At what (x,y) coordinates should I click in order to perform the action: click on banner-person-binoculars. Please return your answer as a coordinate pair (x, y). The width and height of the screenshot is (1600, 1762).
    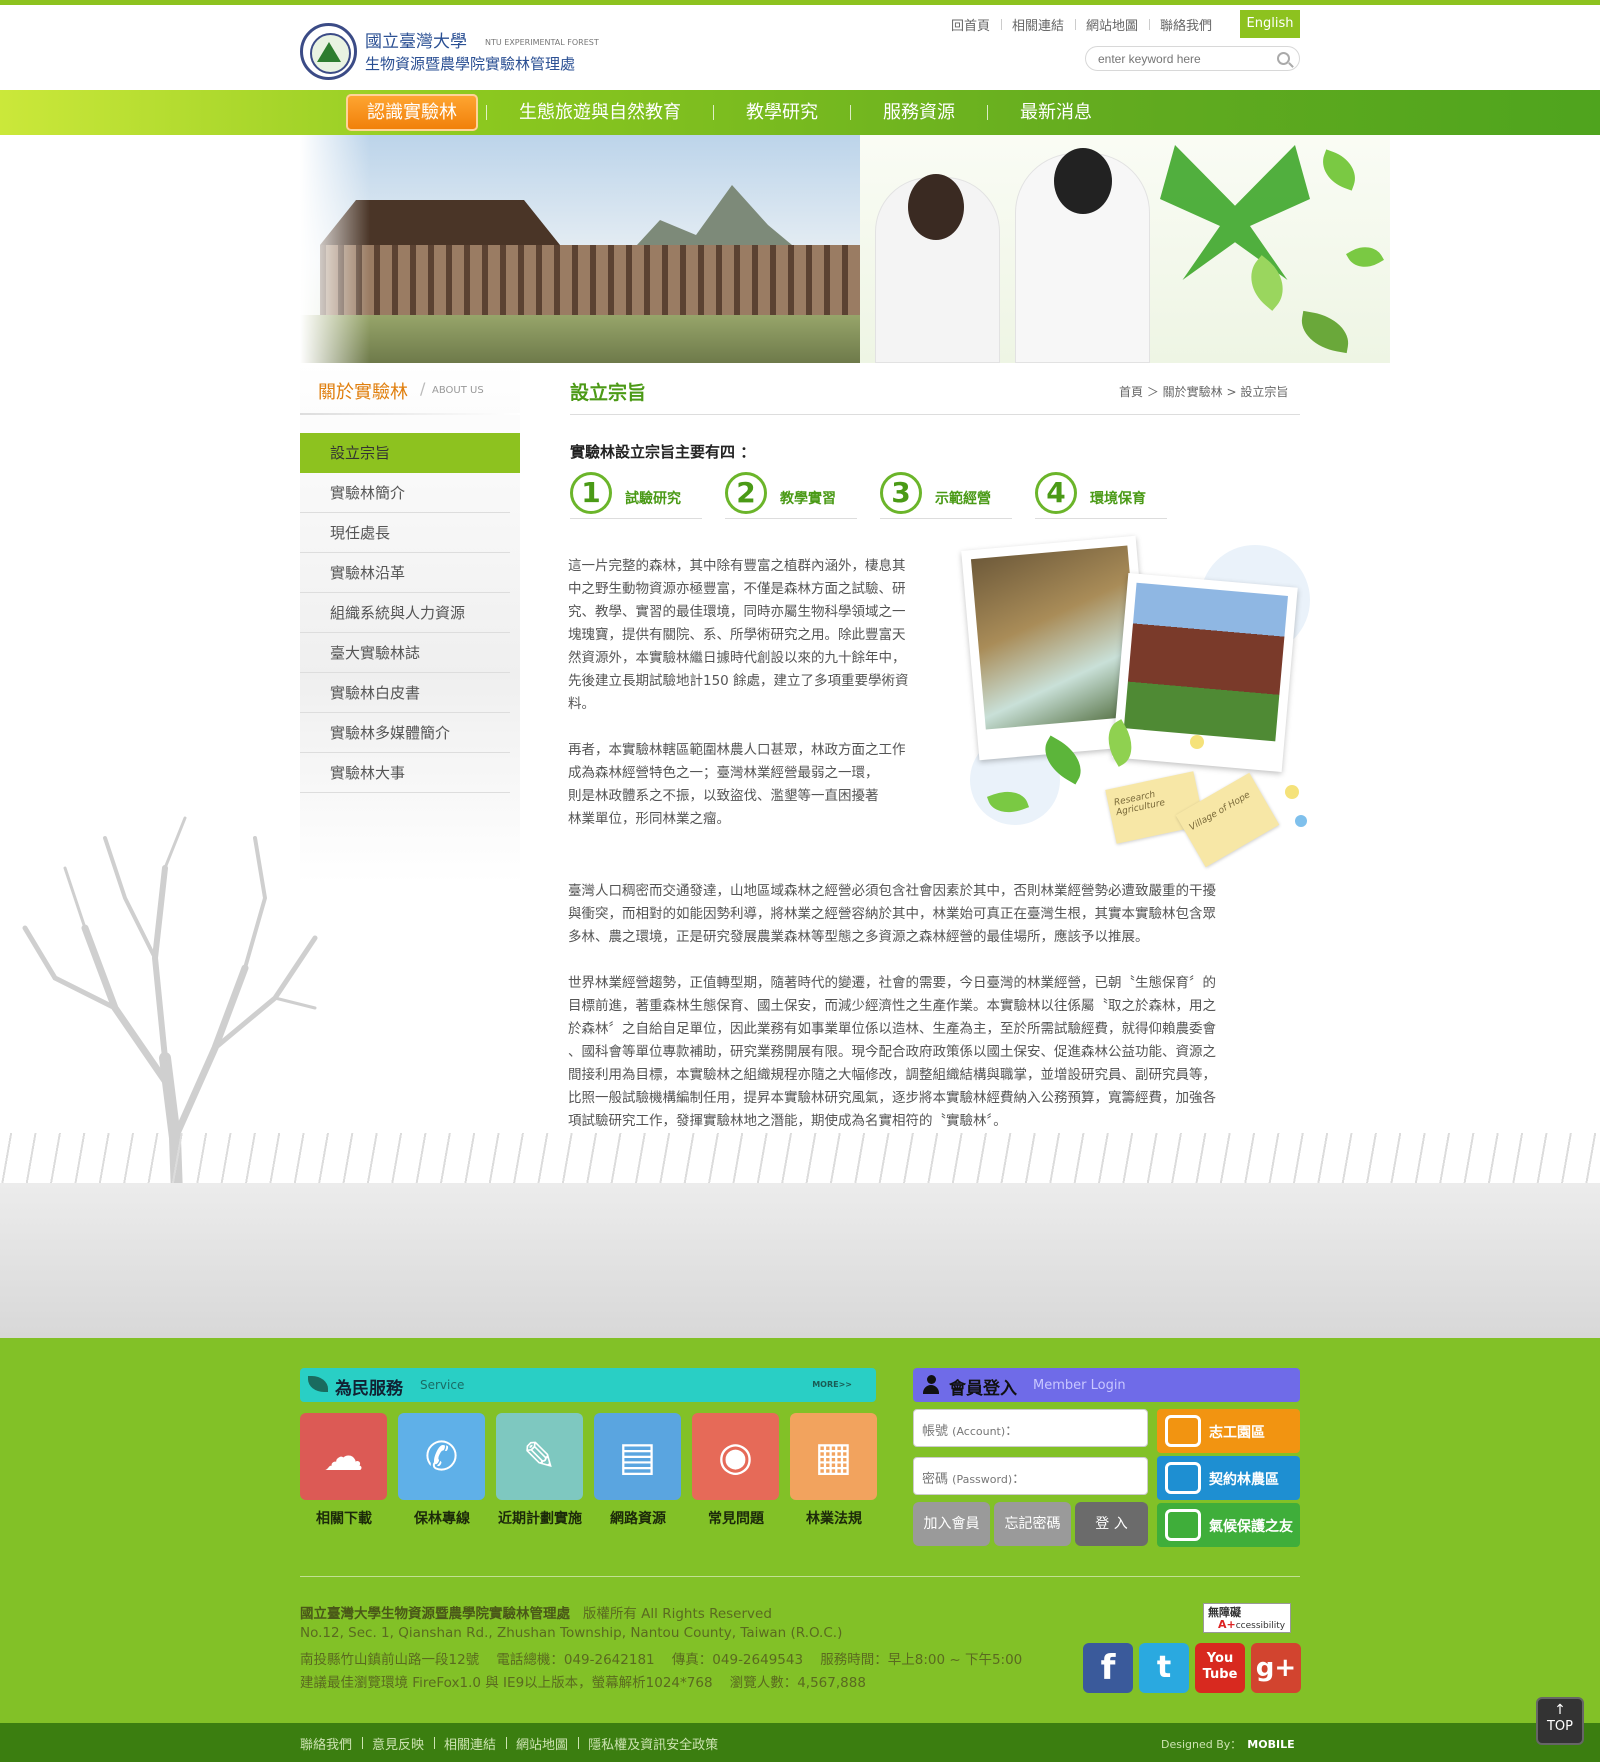
    Looking at the image, I should click on (937, 268).